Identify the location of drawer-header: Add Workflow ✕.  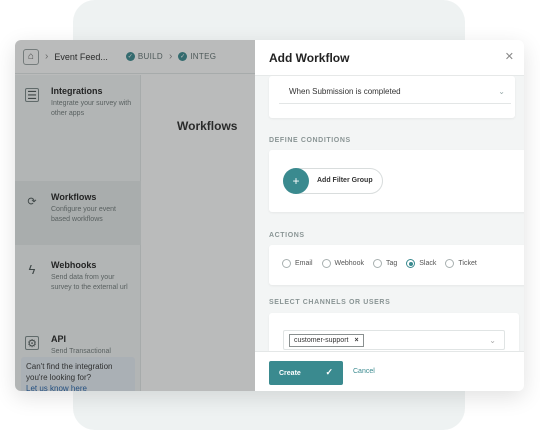
(389, 58).